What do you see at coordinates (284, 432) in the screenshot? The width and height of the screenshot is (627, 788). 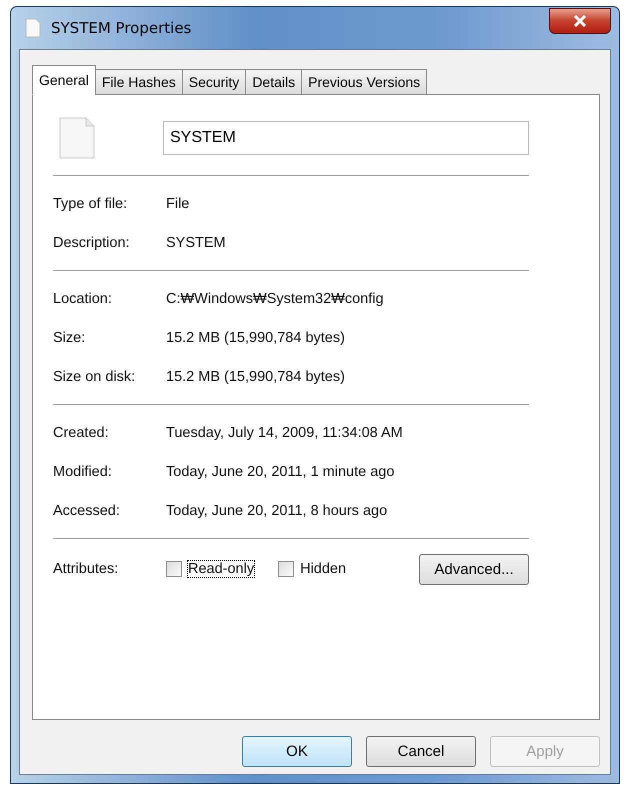 I see `field-value: Tuesday, July 14, 2009, 11:34:08 AM` at bounding box center [284, 432].